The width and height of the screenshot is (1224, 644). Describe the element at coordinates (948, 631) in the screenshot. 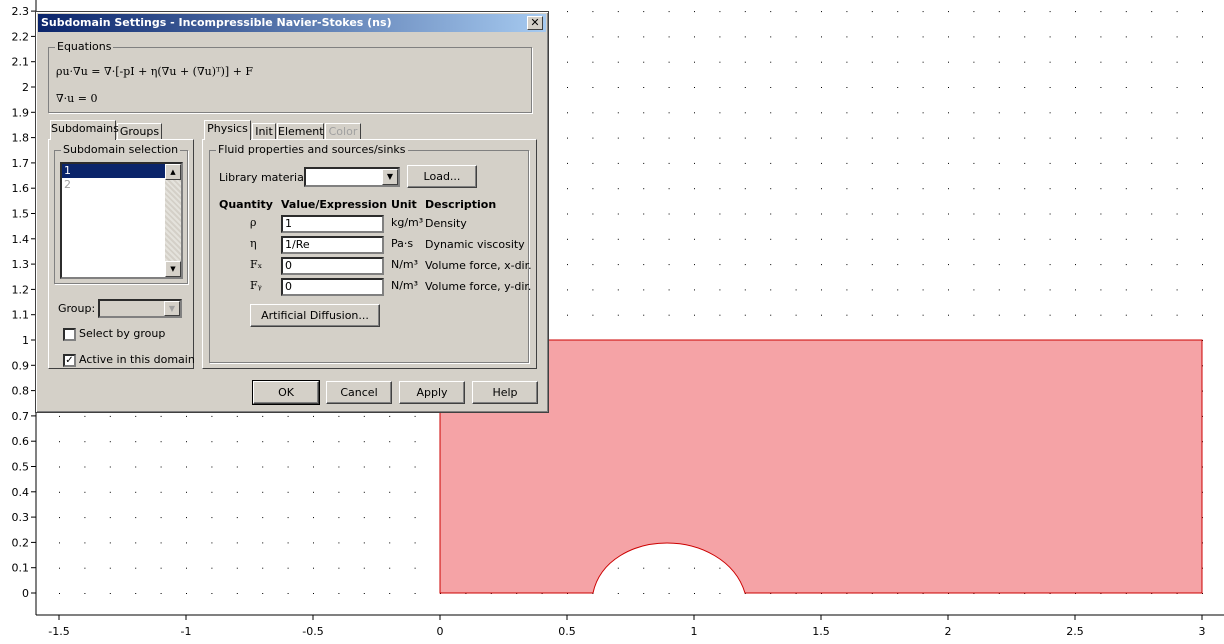

I see `x-tick-label: 2` at that location.